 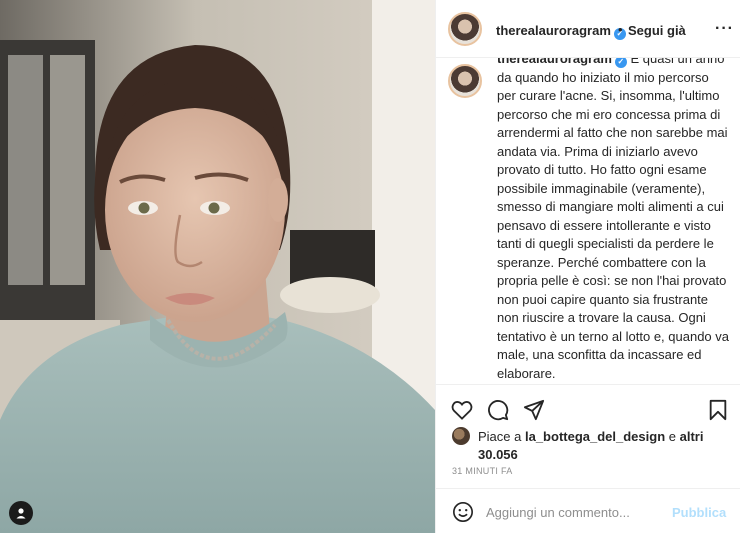 What do you see at coordinates (718, 410) in the screenshot?
I see `bookmark-icon` at bounding box center [718, 410].